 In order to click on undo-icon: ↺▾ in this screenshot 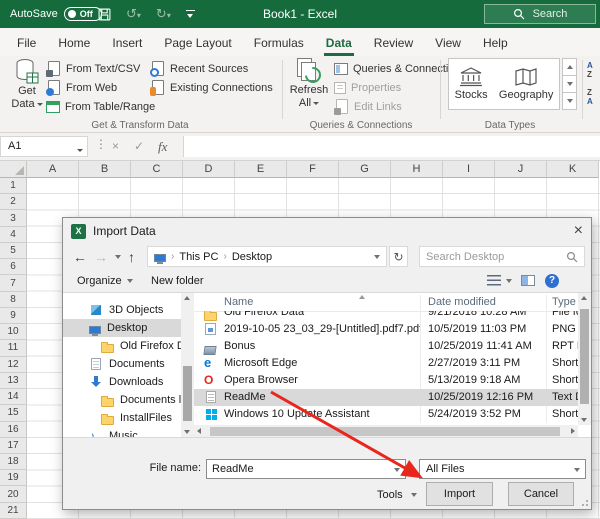, I will do `click(133, 14)`.